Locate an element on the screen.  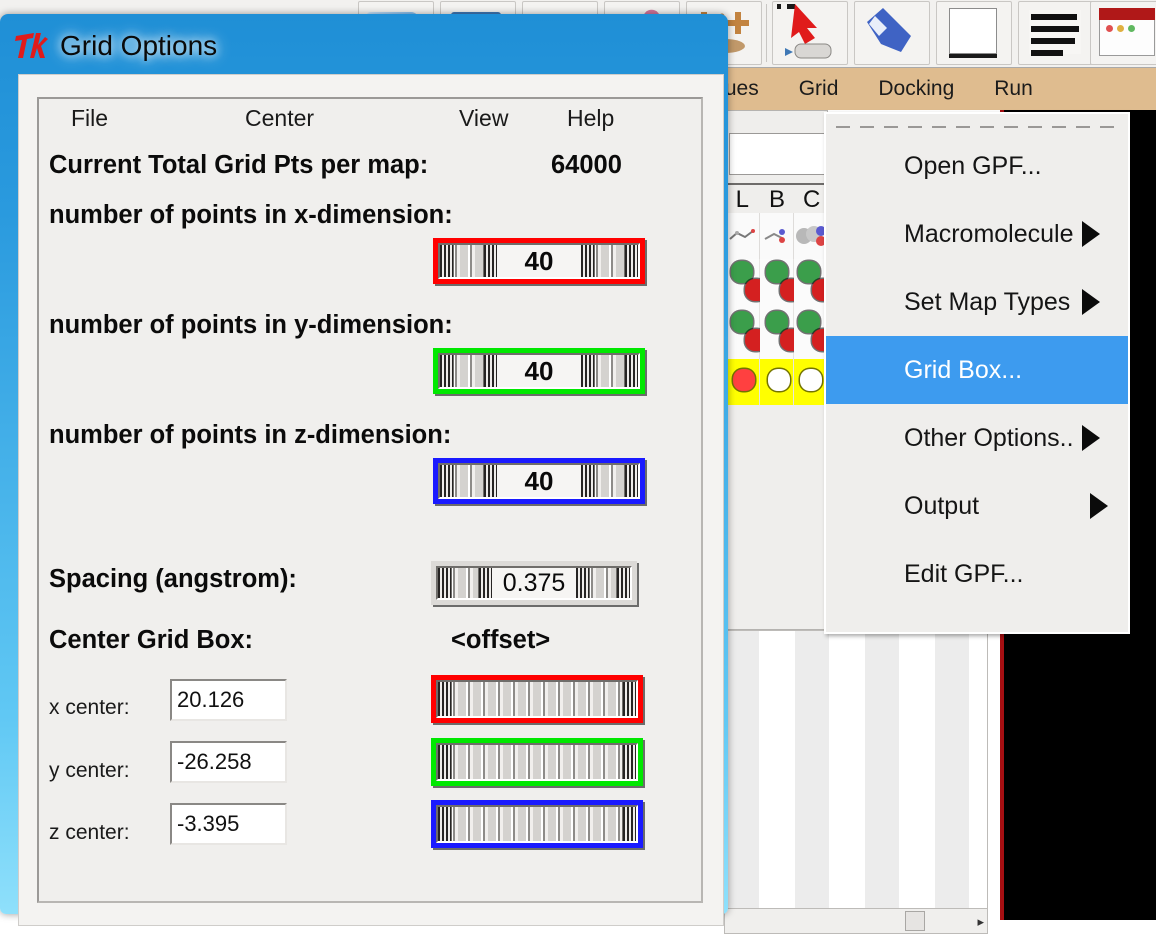
y-center-slider is located at coordinates (537, 762).